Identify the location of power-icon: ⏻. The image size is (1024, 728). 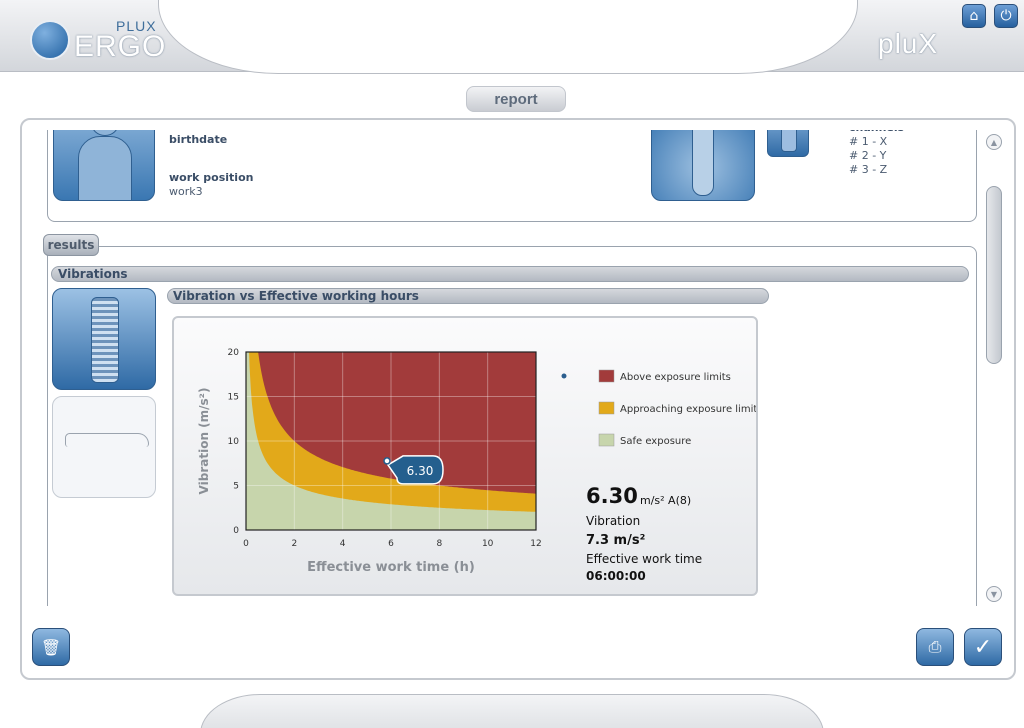
(1006, 16).